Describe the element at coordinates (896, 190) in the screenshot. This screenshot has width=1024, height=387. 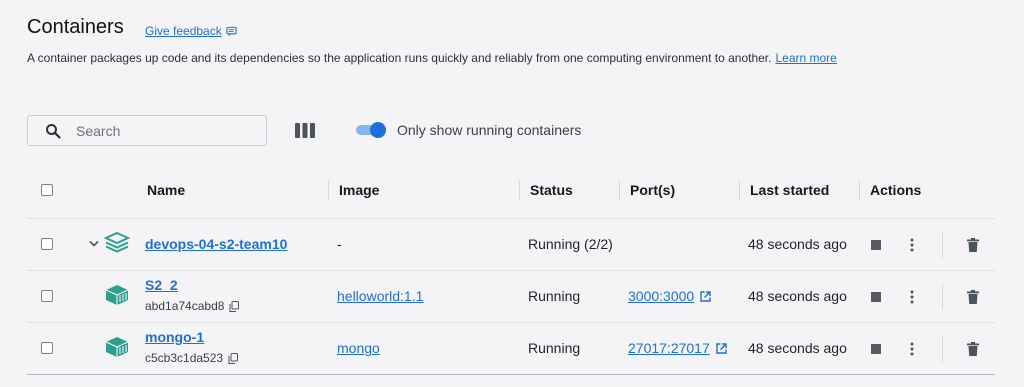
I see `column-header-actions: Actions` at that location.